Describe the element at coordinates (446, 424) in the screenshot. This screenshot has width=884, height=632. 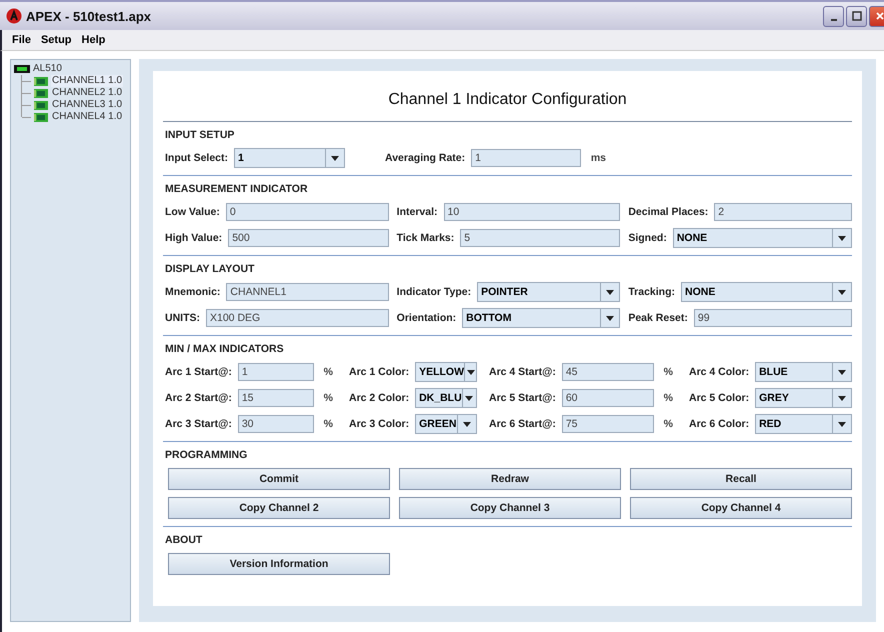
I see `dropdown: GREEN` at that location.